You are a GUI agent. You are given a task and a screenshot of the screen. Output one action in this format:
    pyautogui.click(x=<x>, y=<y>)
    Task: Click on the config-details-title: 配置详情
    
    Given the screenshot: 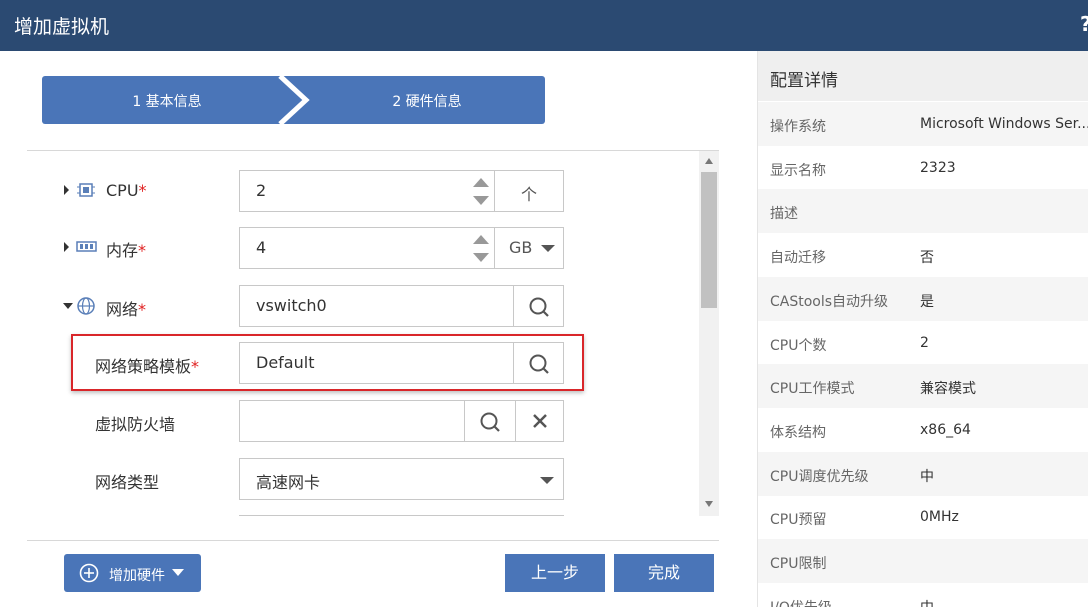 What is the action you would take?
    pyautogui.click(x=804, y=81)
    